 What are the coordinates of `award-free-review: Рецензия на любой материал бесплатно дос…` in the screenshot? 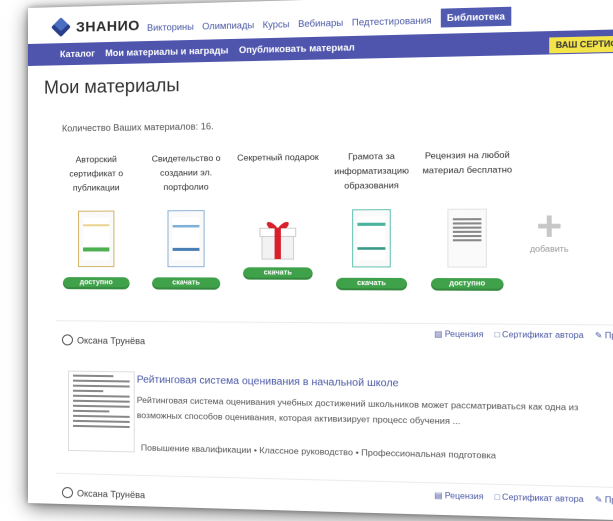 It's located at (467, 219).